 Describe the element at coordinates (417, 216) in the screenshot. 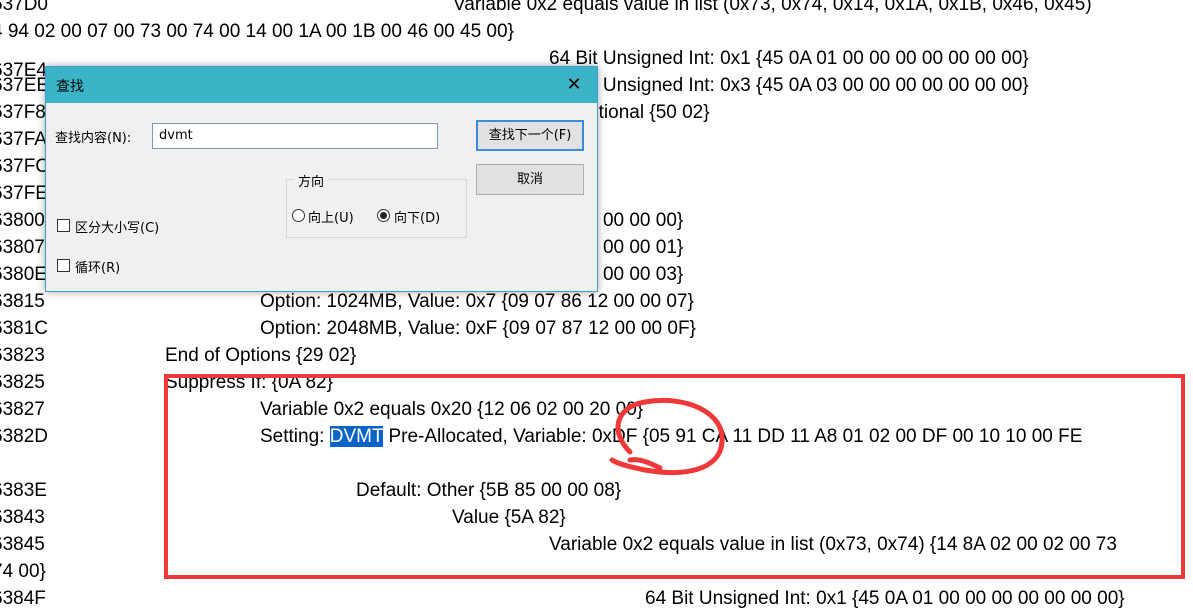

I see `direction-down-label: 向下(D)` at that location.